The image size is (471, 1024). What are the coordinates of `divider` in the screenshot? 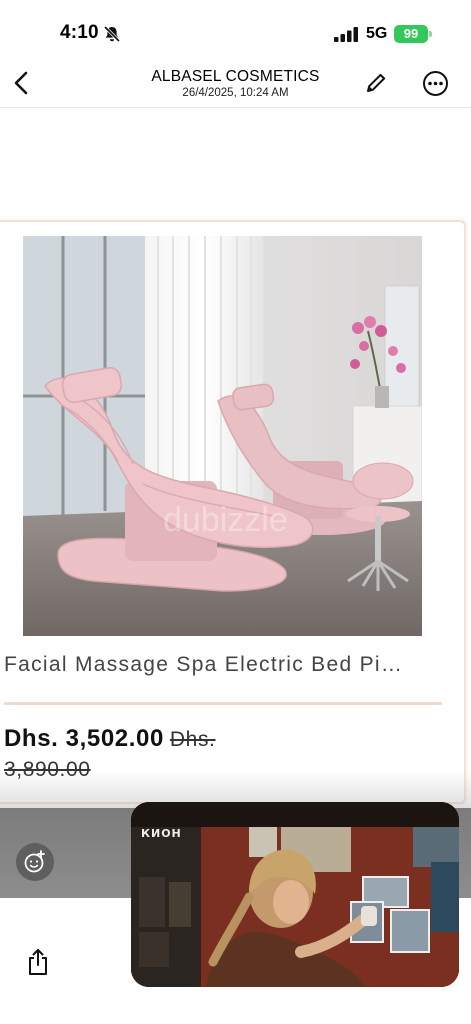 It's located at (223, 703).